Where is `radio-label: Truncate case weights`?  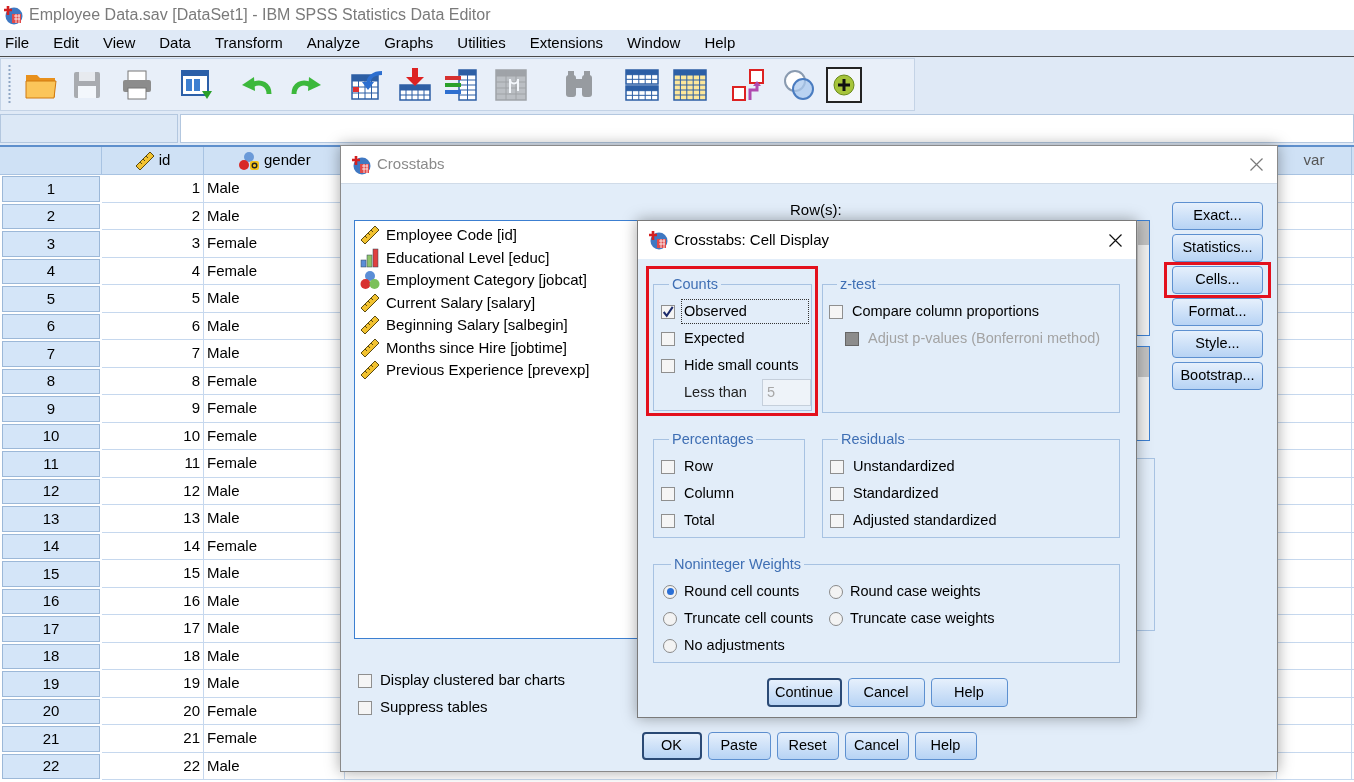
radio-label: Truncate case weights is located at coordinates (922, 618).